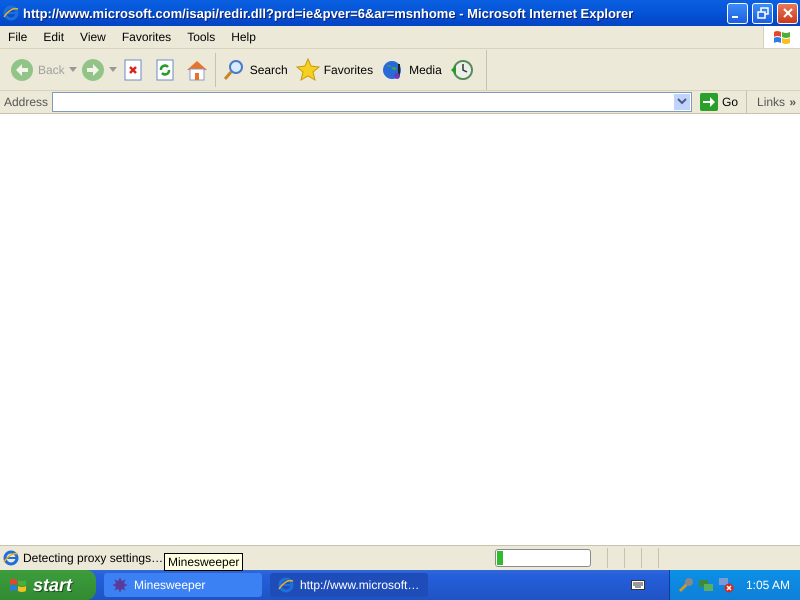  What do you see at coordinates (726, 585) in the screenshot?
I see `network-error-icon` at bounding box center [726, 585].